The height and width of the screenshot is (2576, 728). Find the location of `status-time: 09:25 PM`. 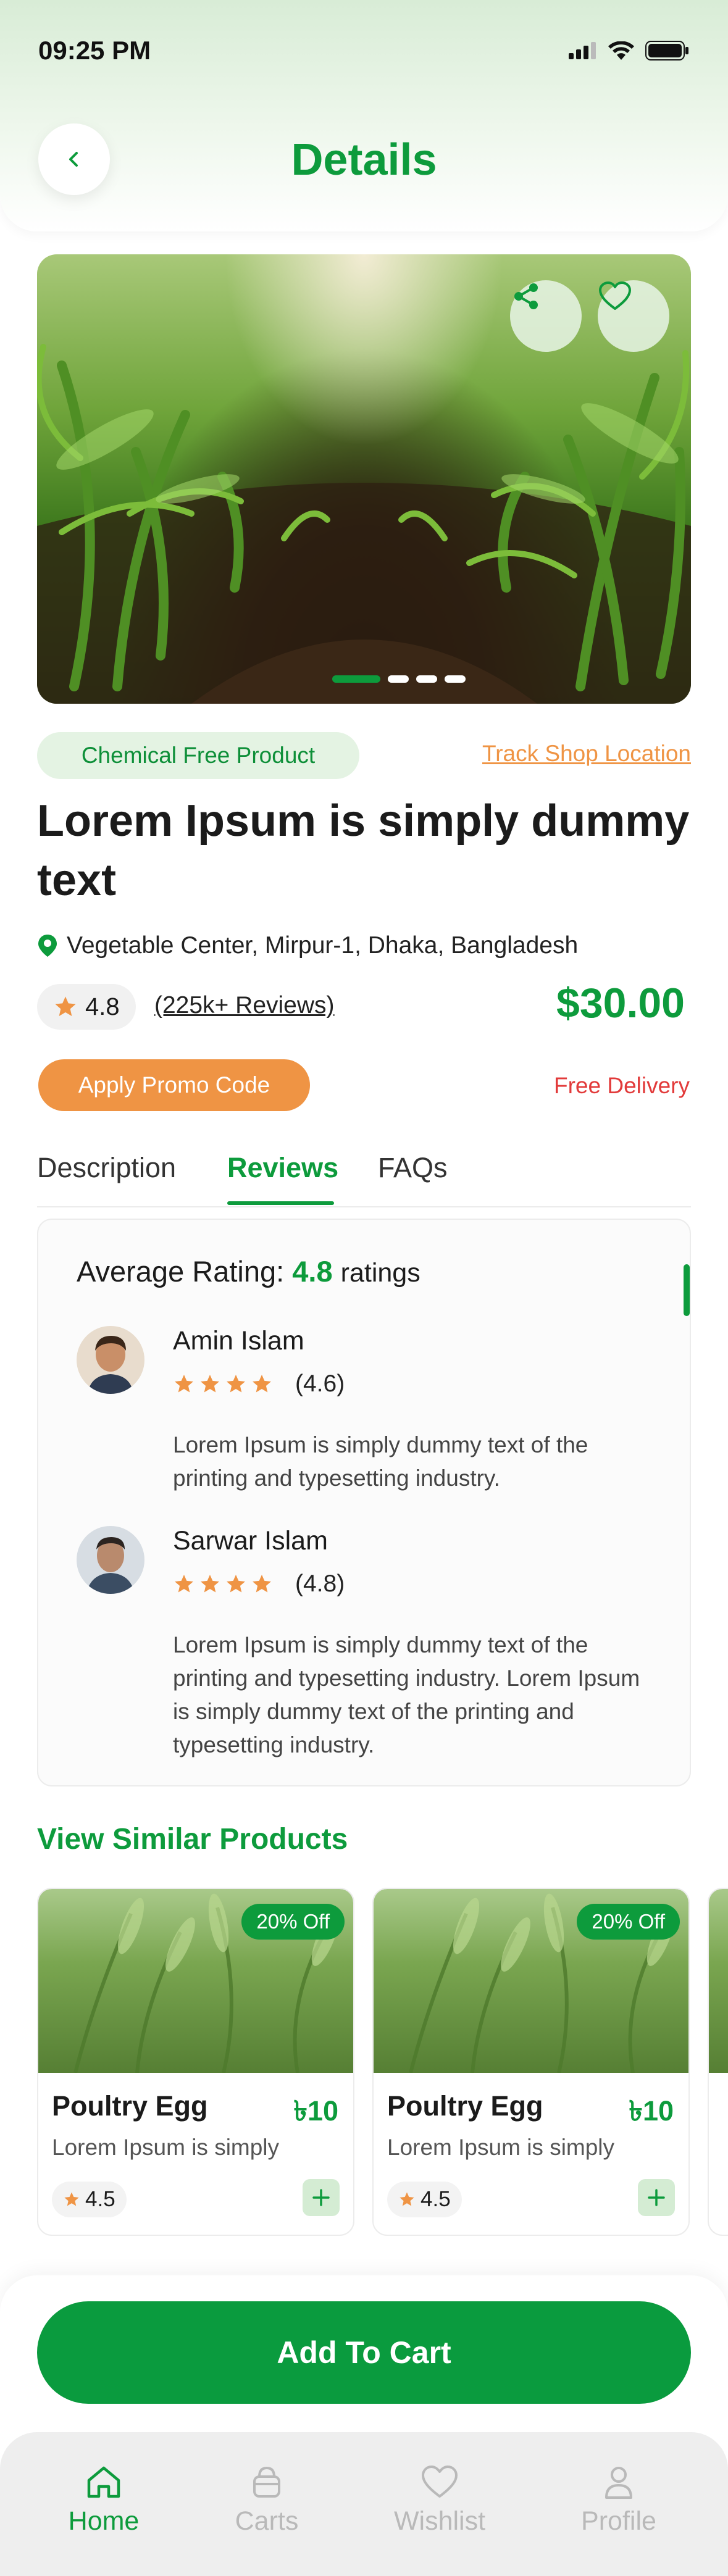

status-time: 09:25 PM is located at coordinates (94, 50).